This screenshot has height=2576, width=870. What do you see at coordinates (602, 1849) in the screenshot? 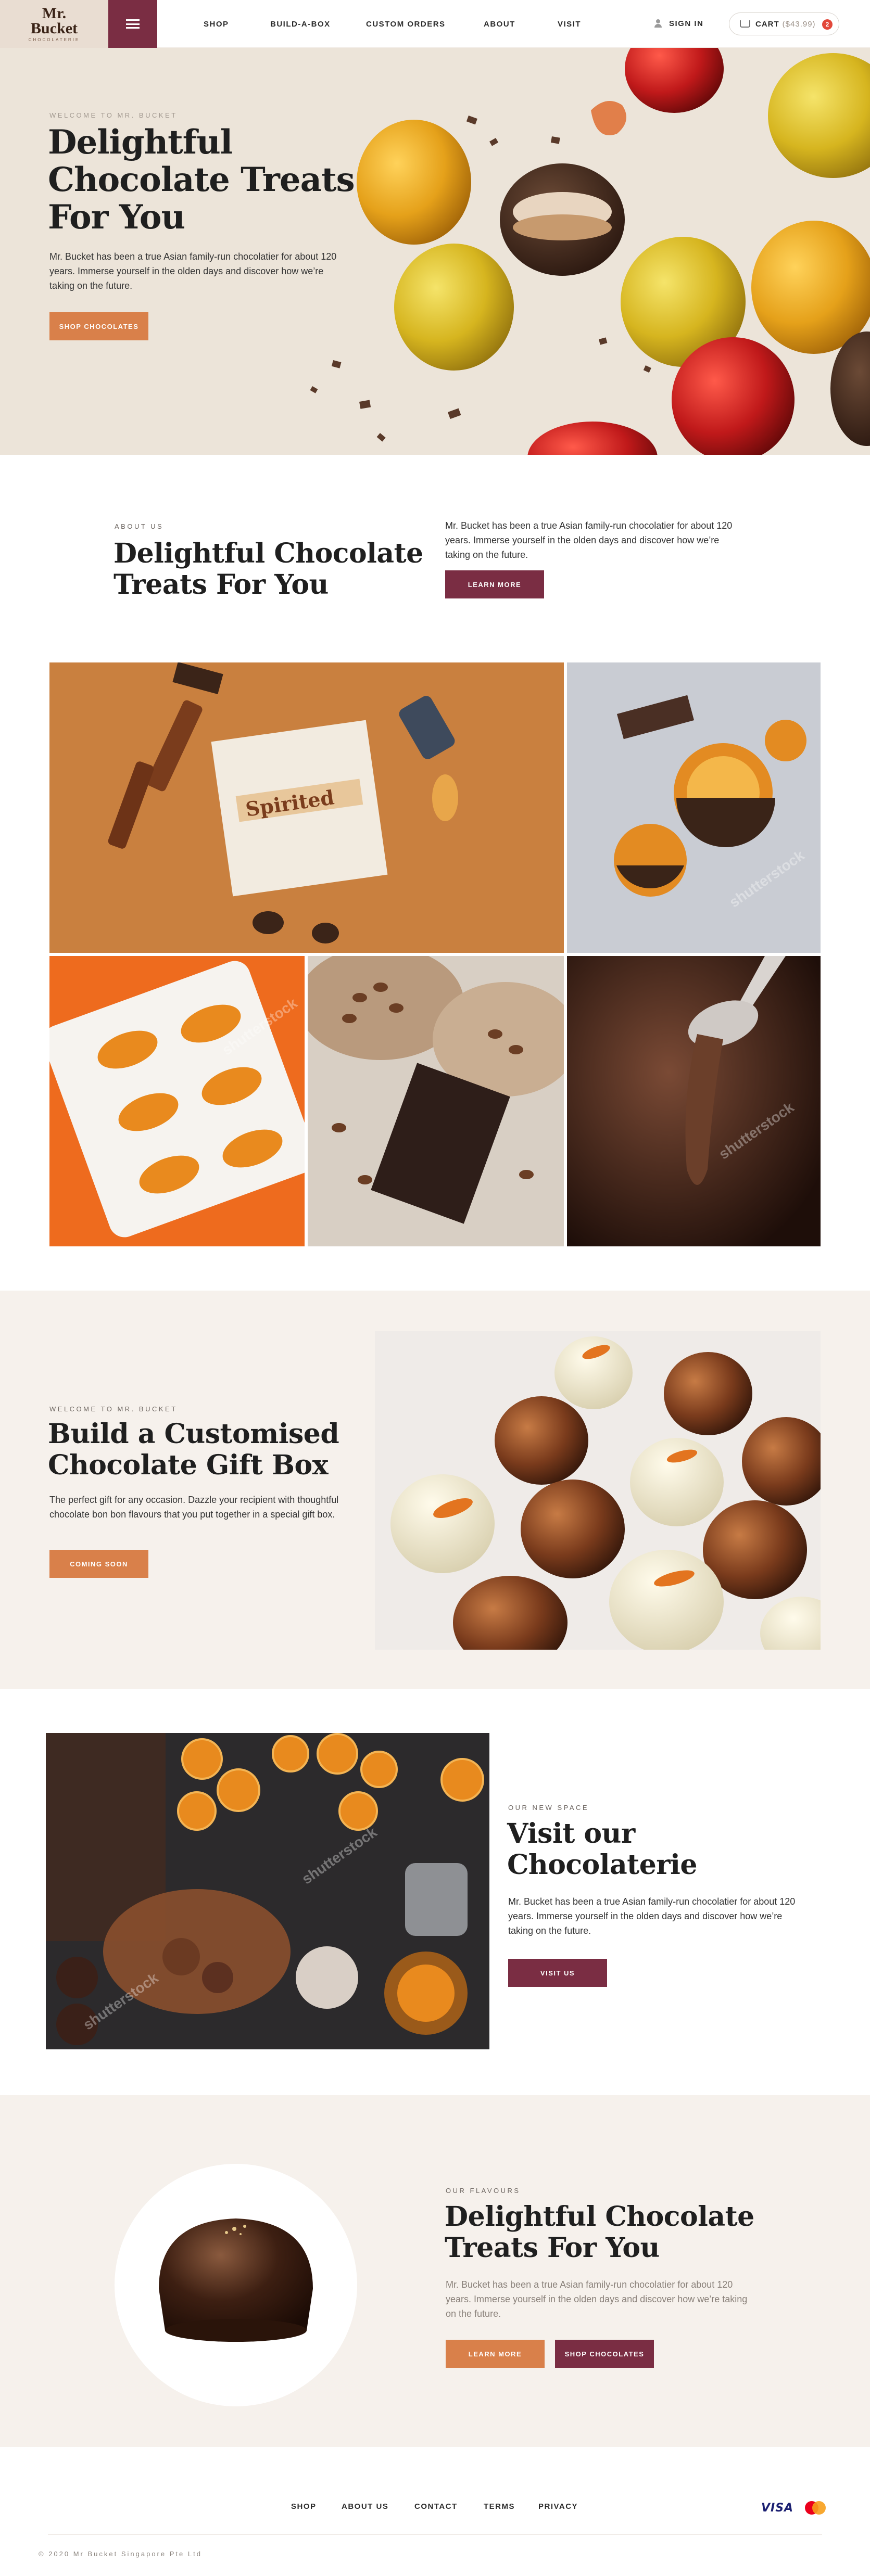
I see `visit-title: Visit our Chocolaterie` at bounding box center [602, 1849].